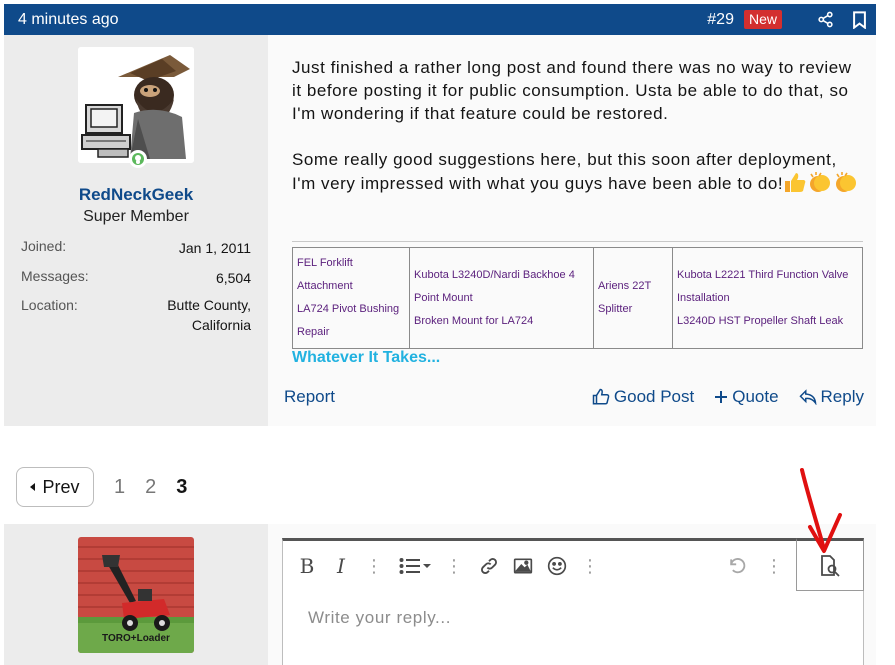 This screenshot has width=895, height=665. I want to click on stat-value: Butte County, California, so click(196, 315).